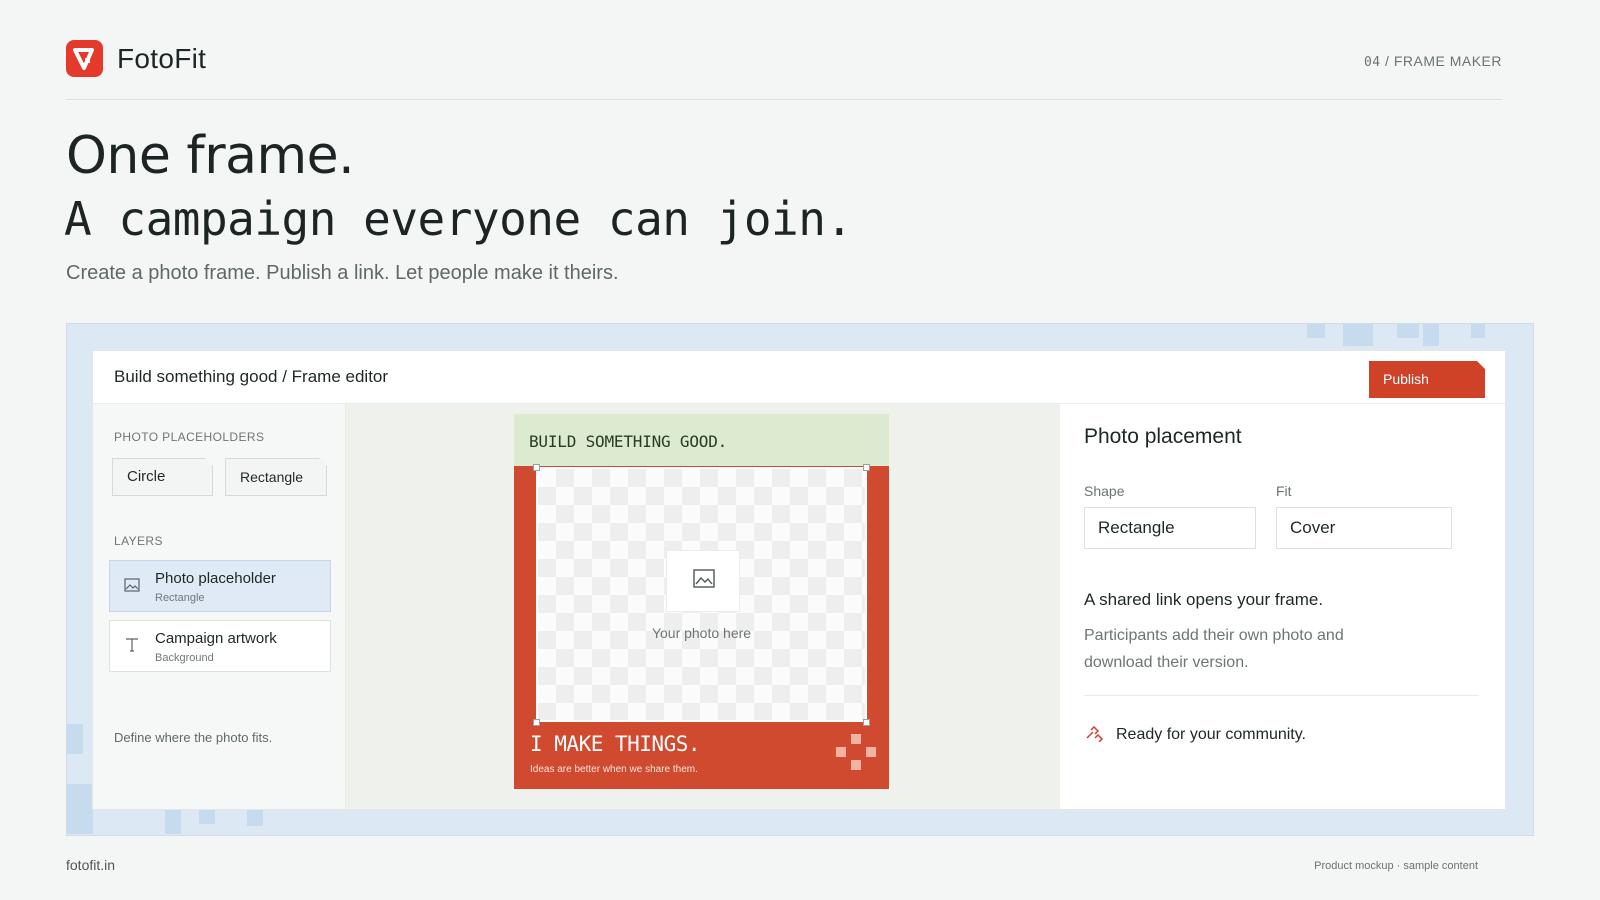 This screenshot has width=1600, height=900. I want to click on breadcrumb: Build something good / Frame editor, so click(251, 377).